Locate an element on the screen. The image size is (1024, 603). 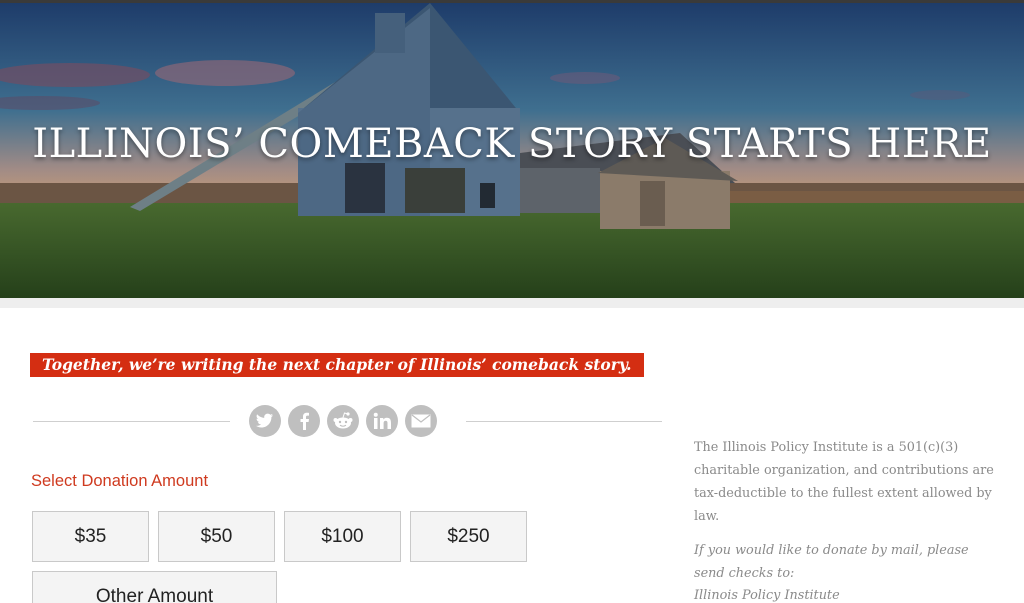
amount-button-35: $35 is located at coordinates (90, 536).